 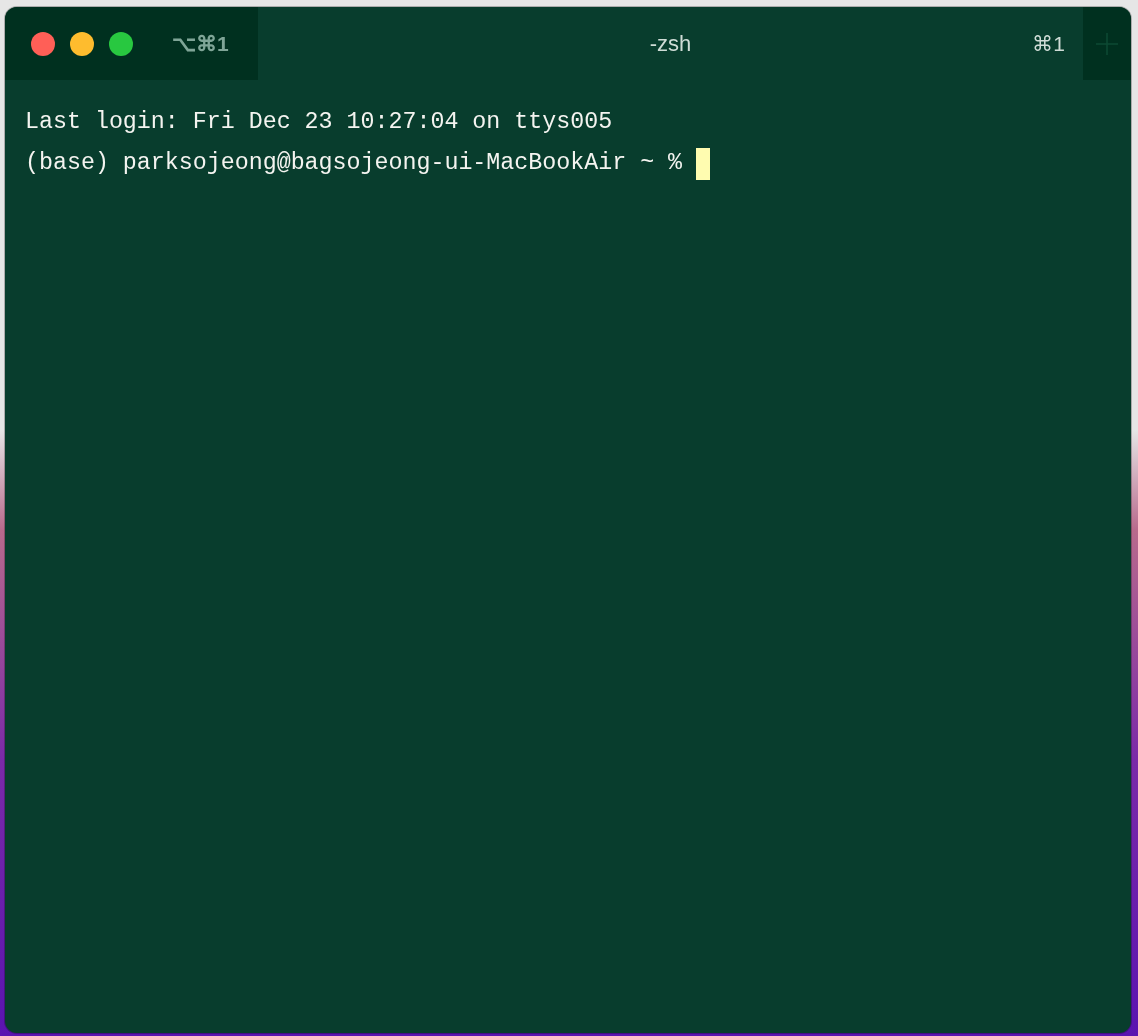 What do you see at coordinates (319, 122) in the screenshot?
I see `output-line: Last login: Fri Dec 23 10:27:04 on ttys005` at bounding box center [319, 122].